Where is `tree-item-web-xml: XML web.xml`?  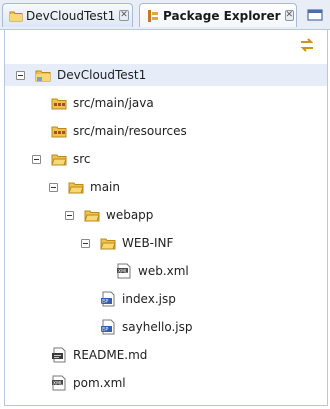 tree-item-web-xml: XML web.xml is located at coordinates (152, 271).